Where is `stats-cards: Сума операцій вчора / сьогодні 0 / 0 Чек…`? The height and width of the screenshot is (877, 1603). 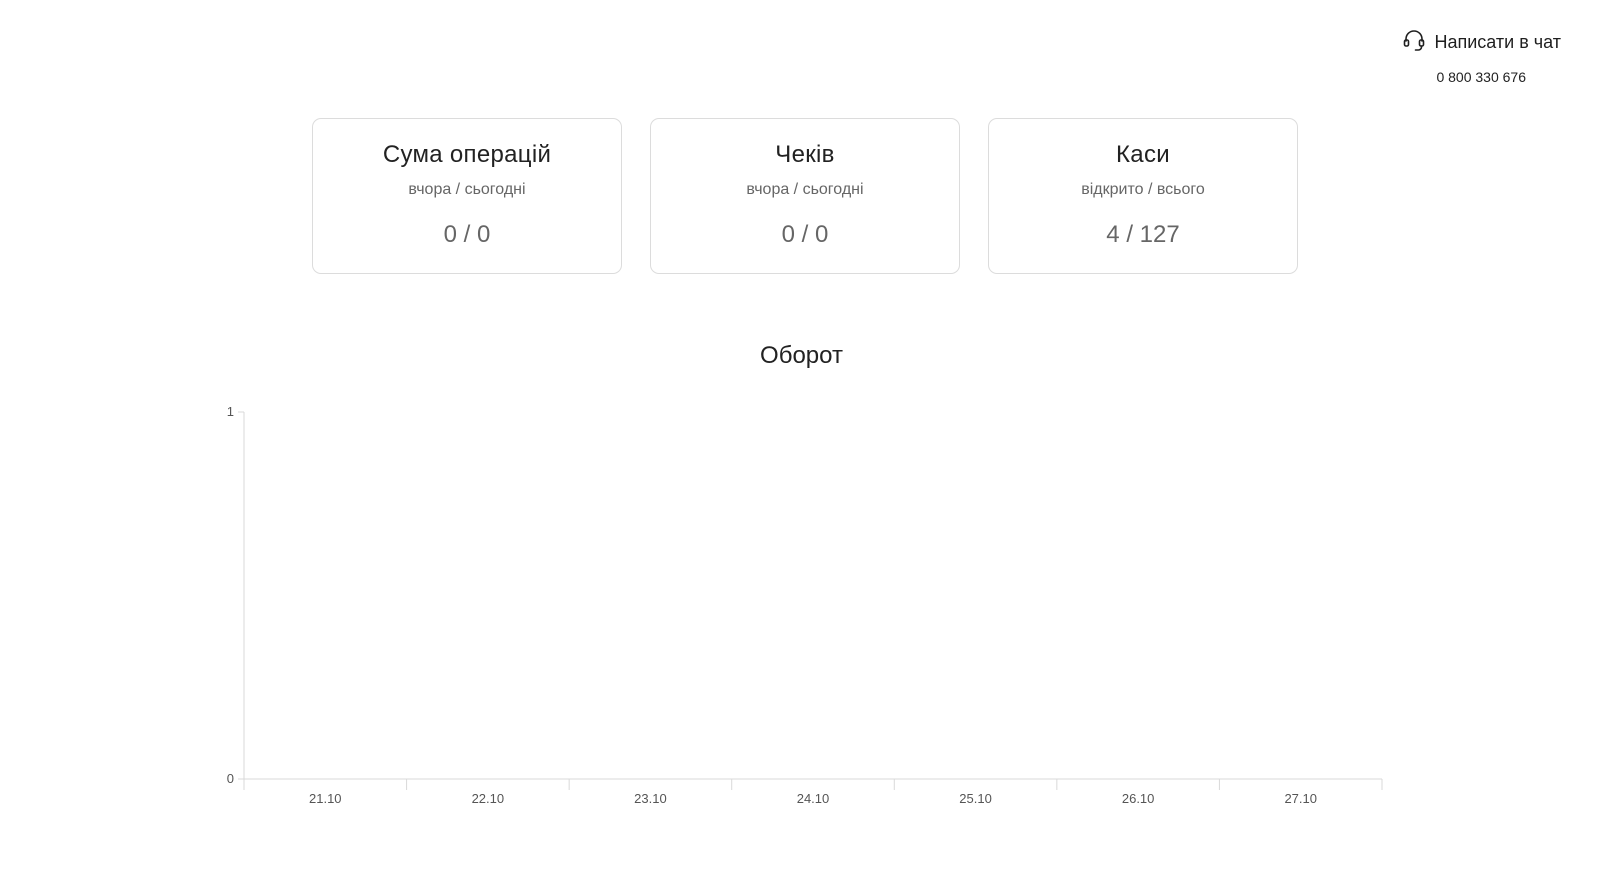 stats-cards: Сума операцій вчора / сьогодні 0 / 0 Чек… is located at coordinates (805, 196).